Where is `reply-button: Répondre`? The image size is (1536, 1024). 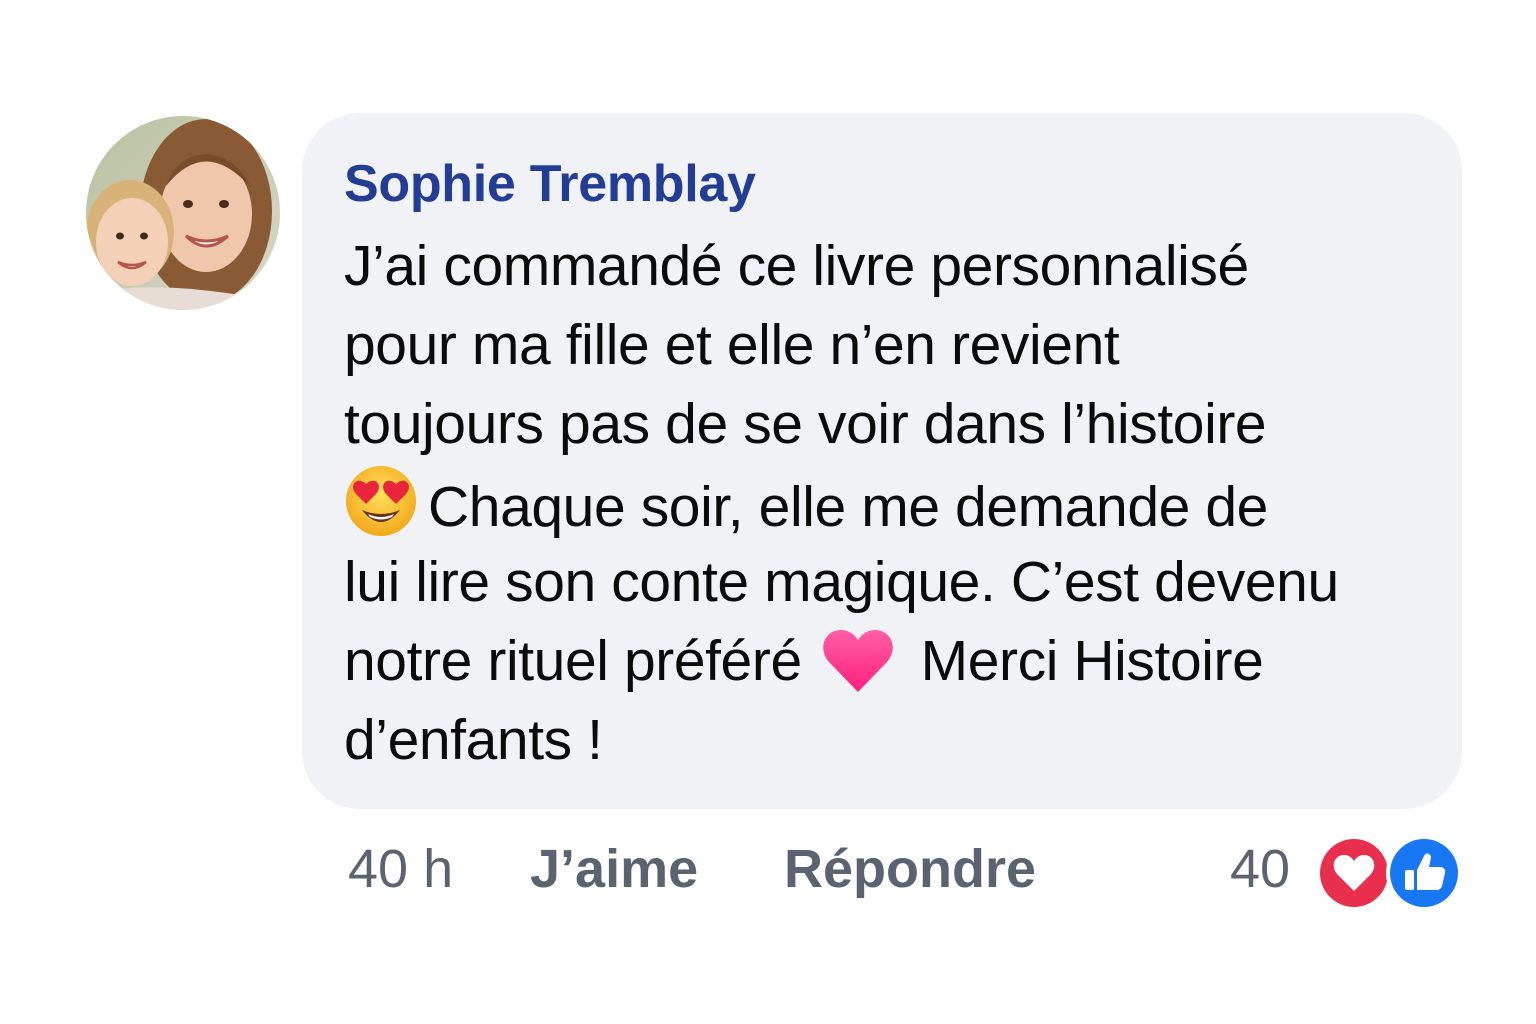 reply-button: Répondre is located at coordinates (910, 869).